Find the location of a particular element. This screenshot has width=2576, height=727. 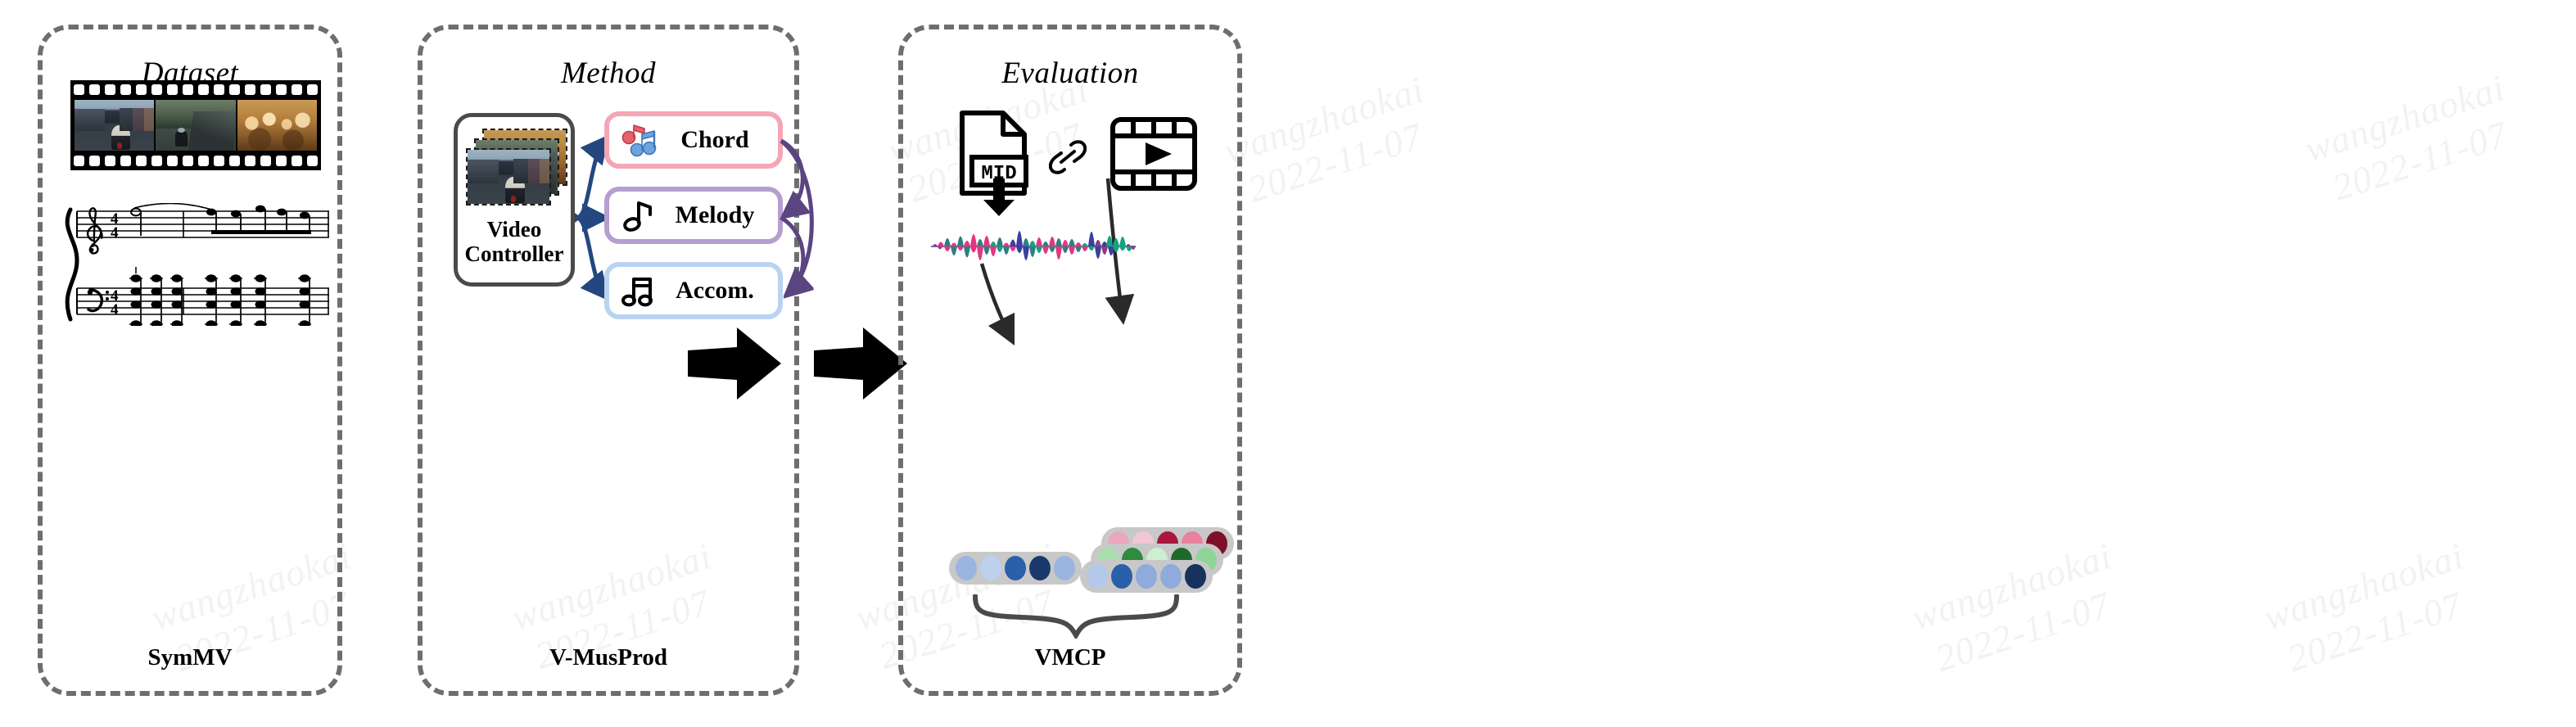

panel-footer-method: V-MusProd is located at coordinates (608, 657).